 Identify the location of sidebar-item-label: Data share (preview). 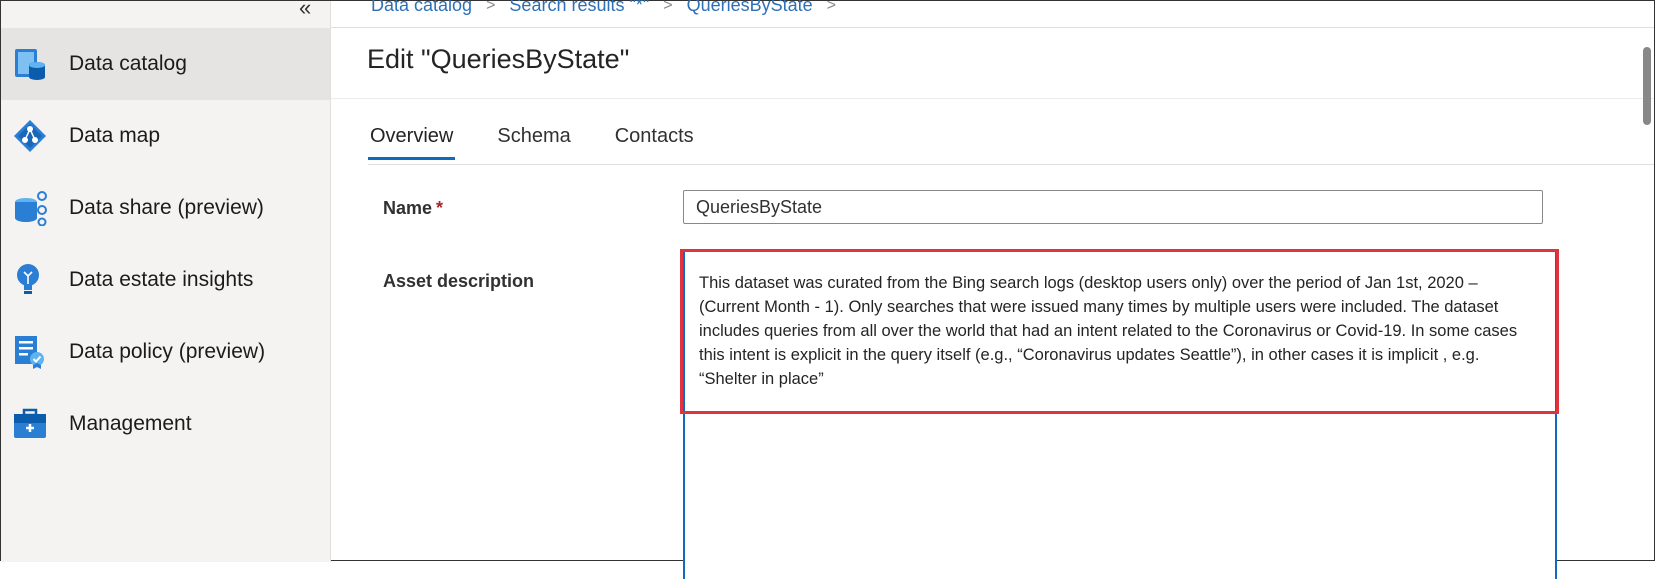
(166, 207).